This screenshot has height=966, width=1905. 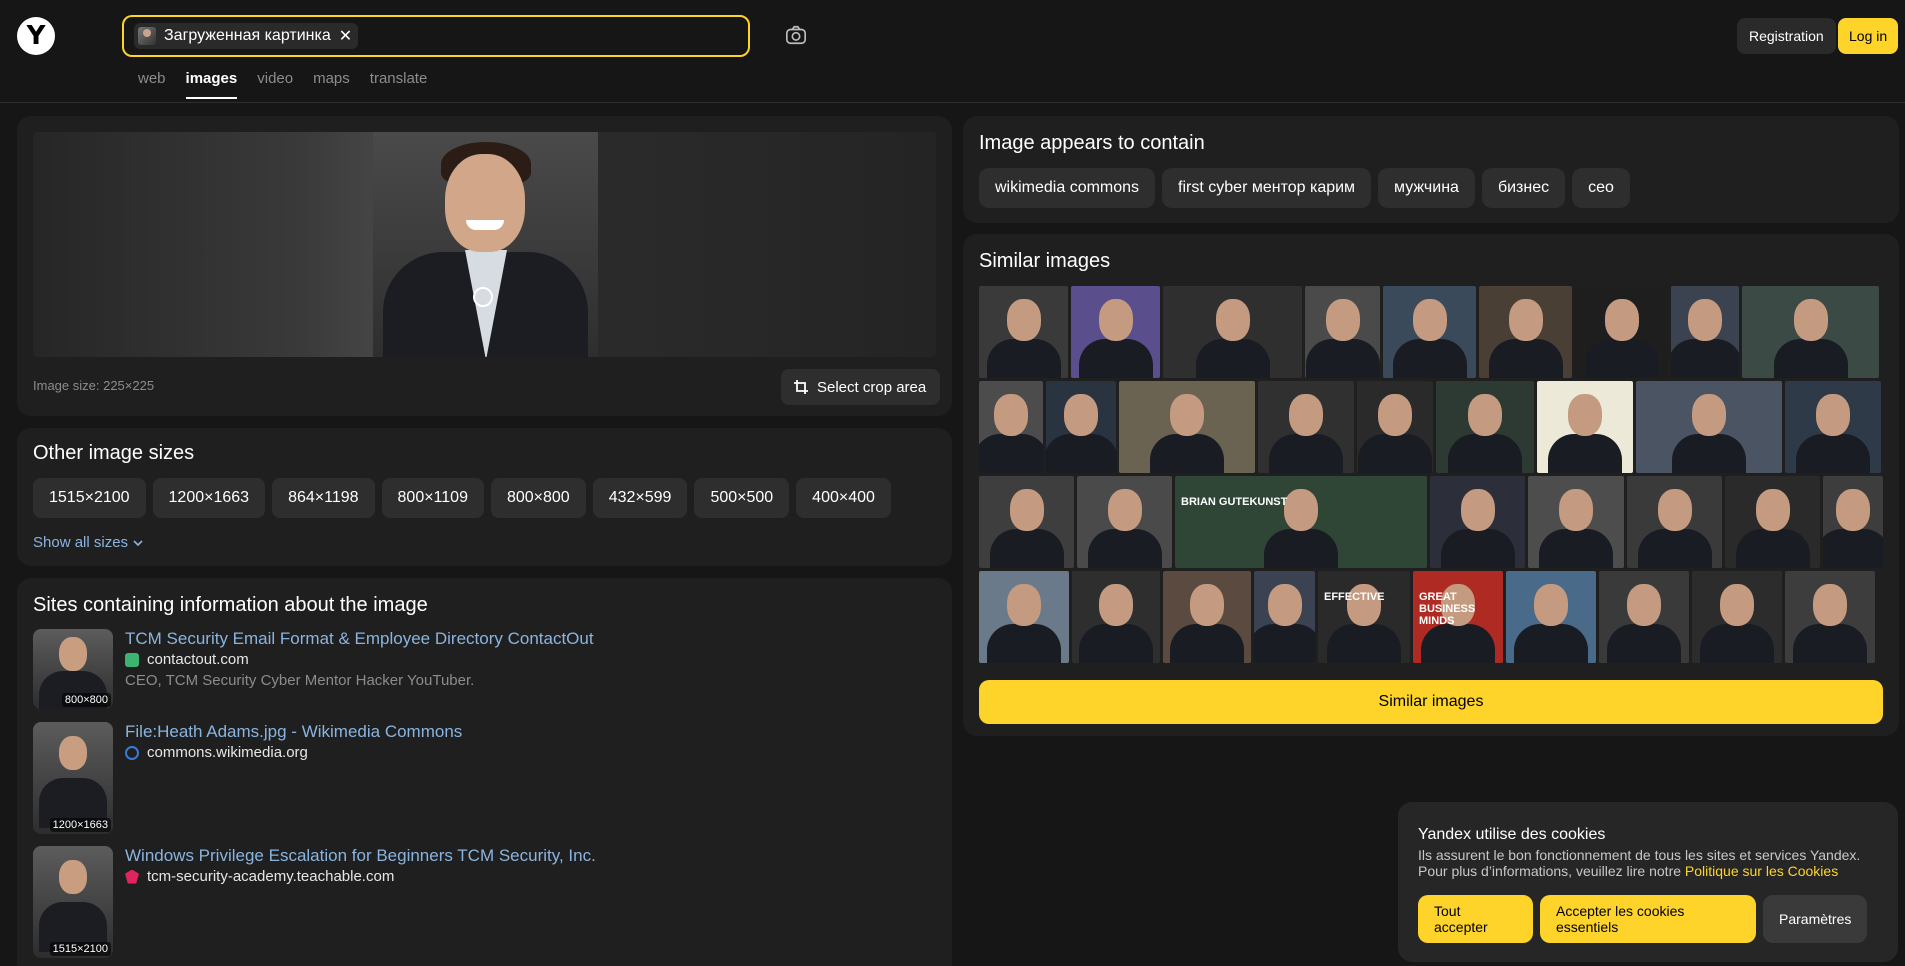 What do you see at coordinates (801, 387) in the screenshot?
I see `crop-icon` at bounding box center [801, 387].